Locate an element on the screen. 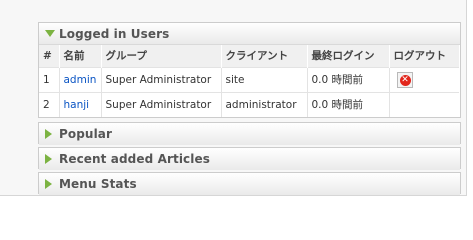  column-header-logout: ログアウト is located at coordinates (424, 56).